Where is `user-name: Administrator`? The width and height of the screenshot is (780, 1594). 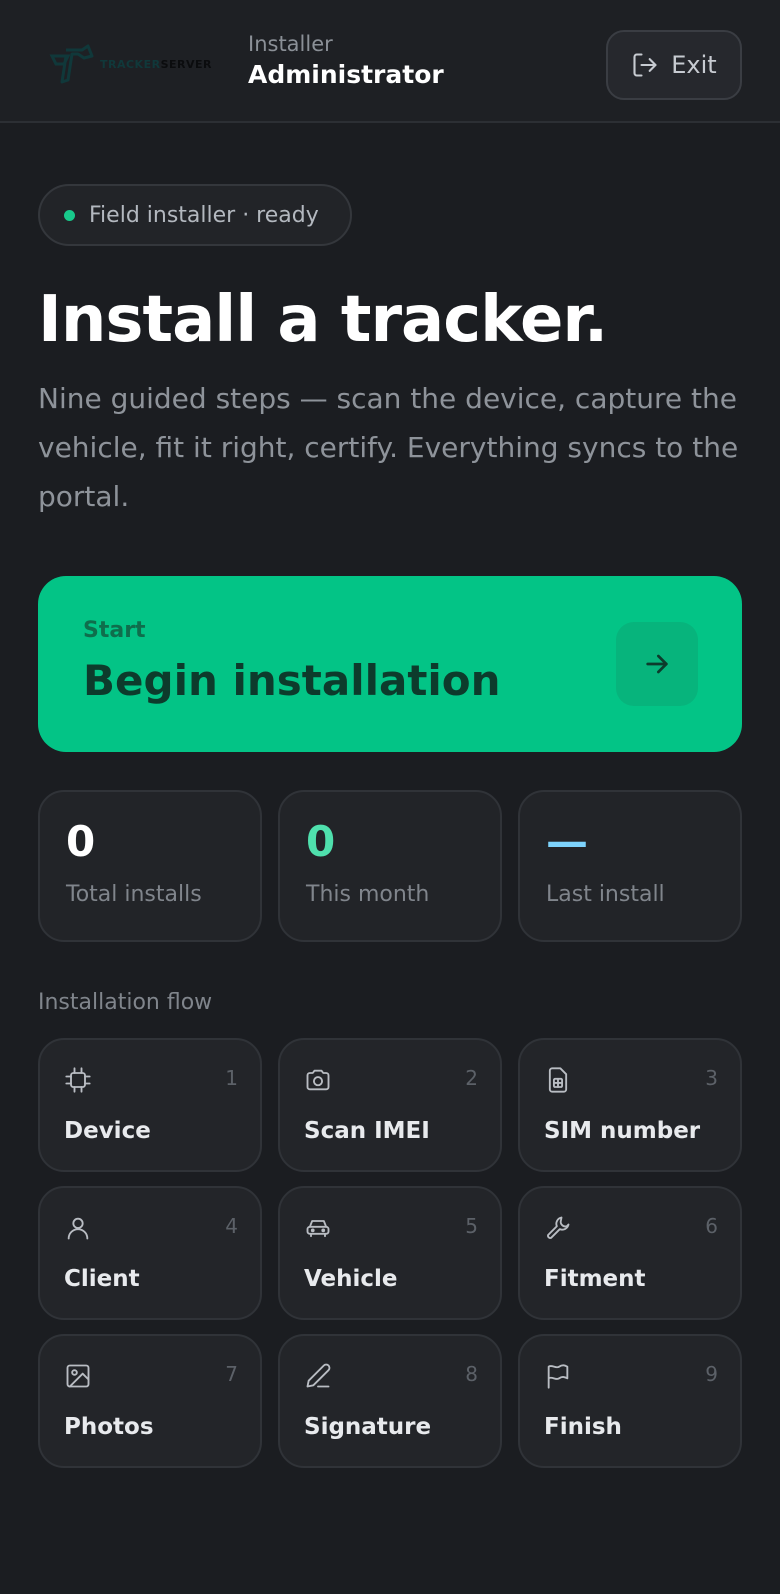
user-name: Administrator is located at coordinates (346, 74).